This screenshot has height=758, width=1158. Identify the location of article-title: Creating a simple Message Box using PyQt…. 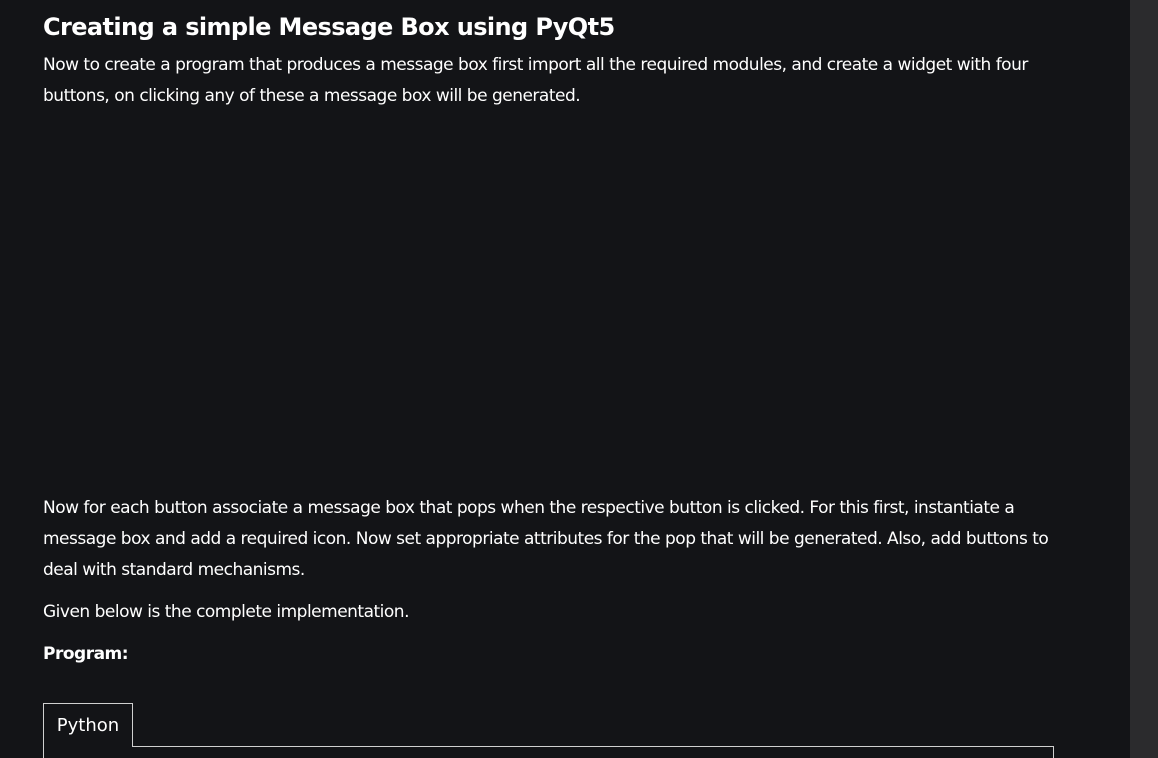
(329, 27).